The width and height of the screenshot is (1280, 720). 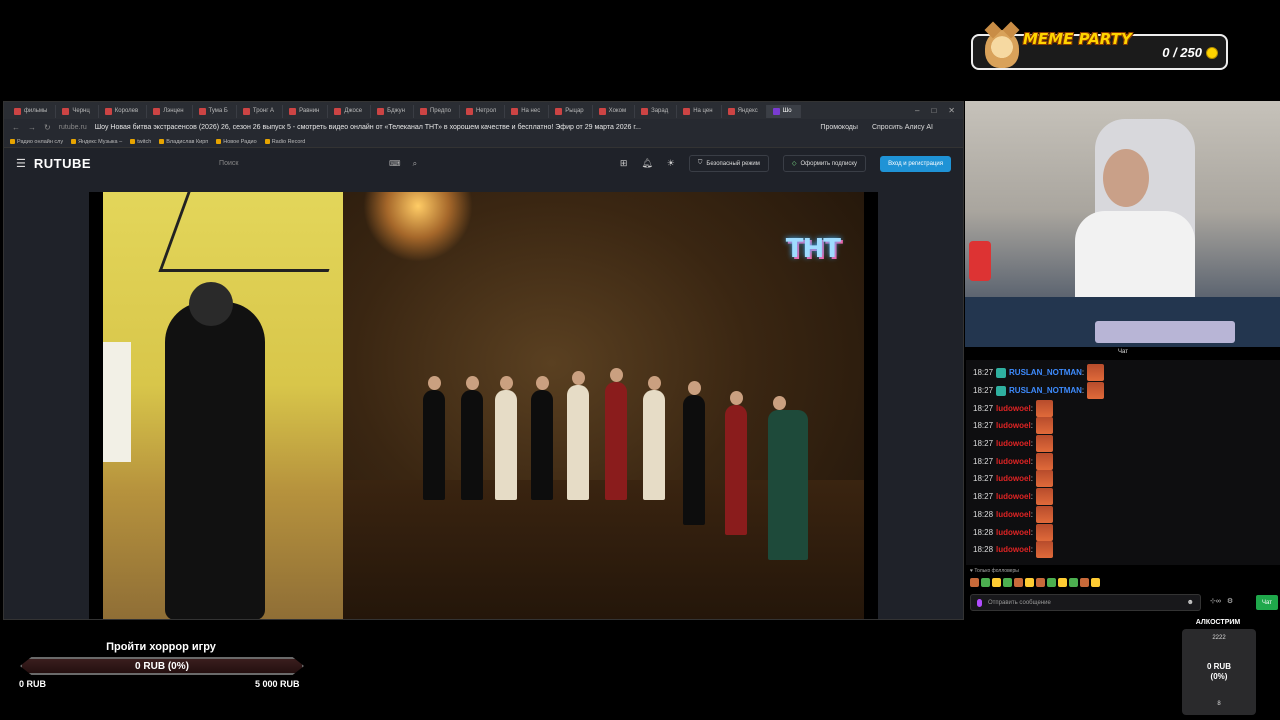 I want to click on chat-colon: :, so click(x=1031, y=444).